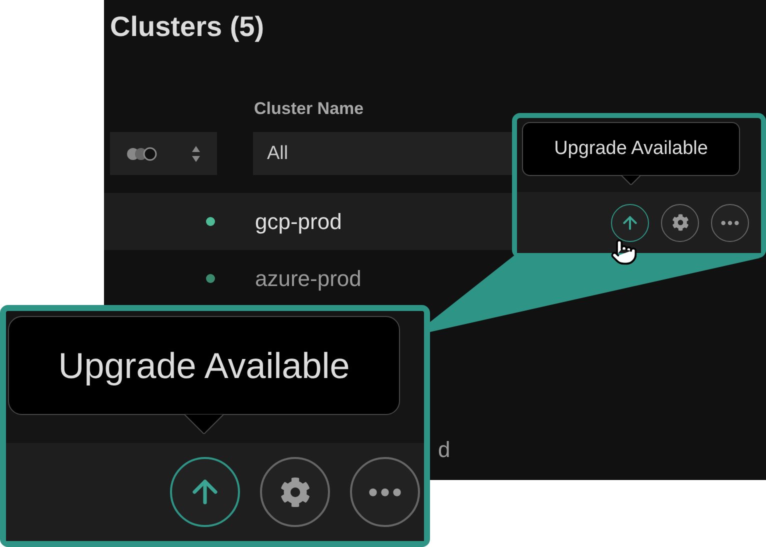 This screenshot has width=766, height=547. I want to click on hand-cursor-icon, so click(624, 252).